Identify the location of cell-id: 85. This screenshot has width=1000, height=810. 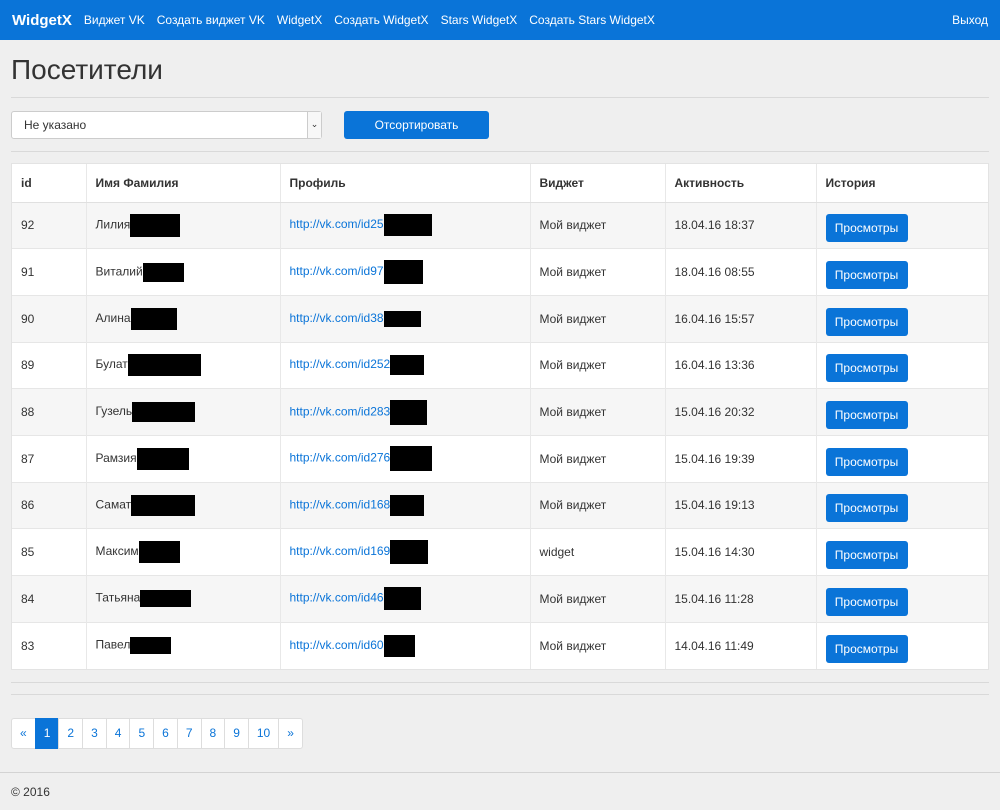
(49, 552).